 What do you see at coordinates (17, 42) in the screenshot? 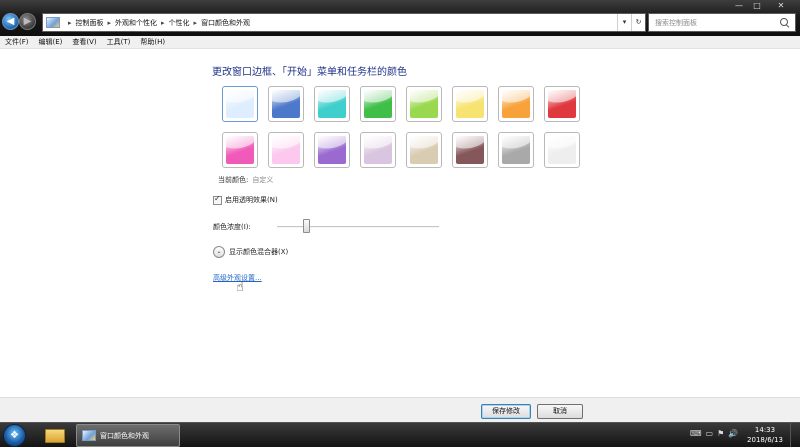
I see `menu-file: 文件(F)` at bounding box center [17, 42].